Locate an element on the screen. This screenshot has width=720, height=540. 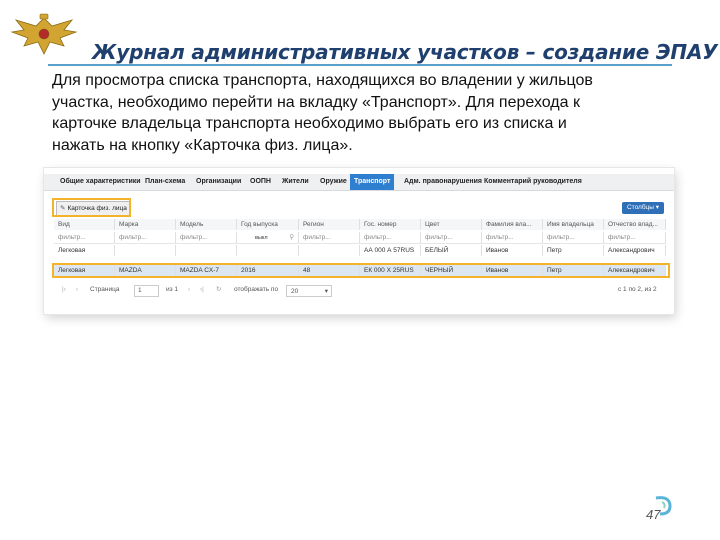
column-header: Гос. номер is located at coordinates (390, 224).